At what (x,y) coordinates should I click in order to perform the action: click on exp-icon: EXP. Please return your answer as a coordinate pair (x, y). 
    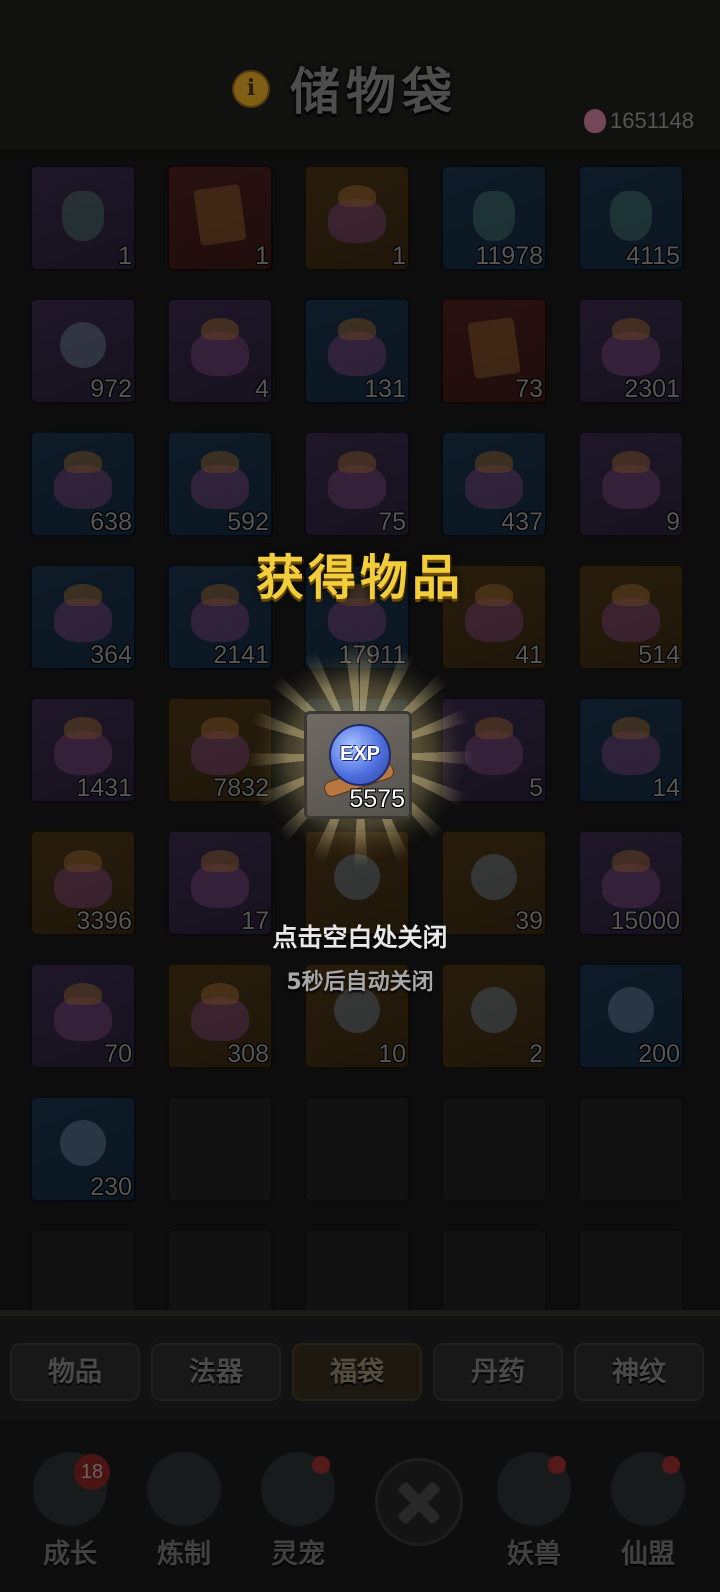
    Looking at the image, I should click on (360, 755).